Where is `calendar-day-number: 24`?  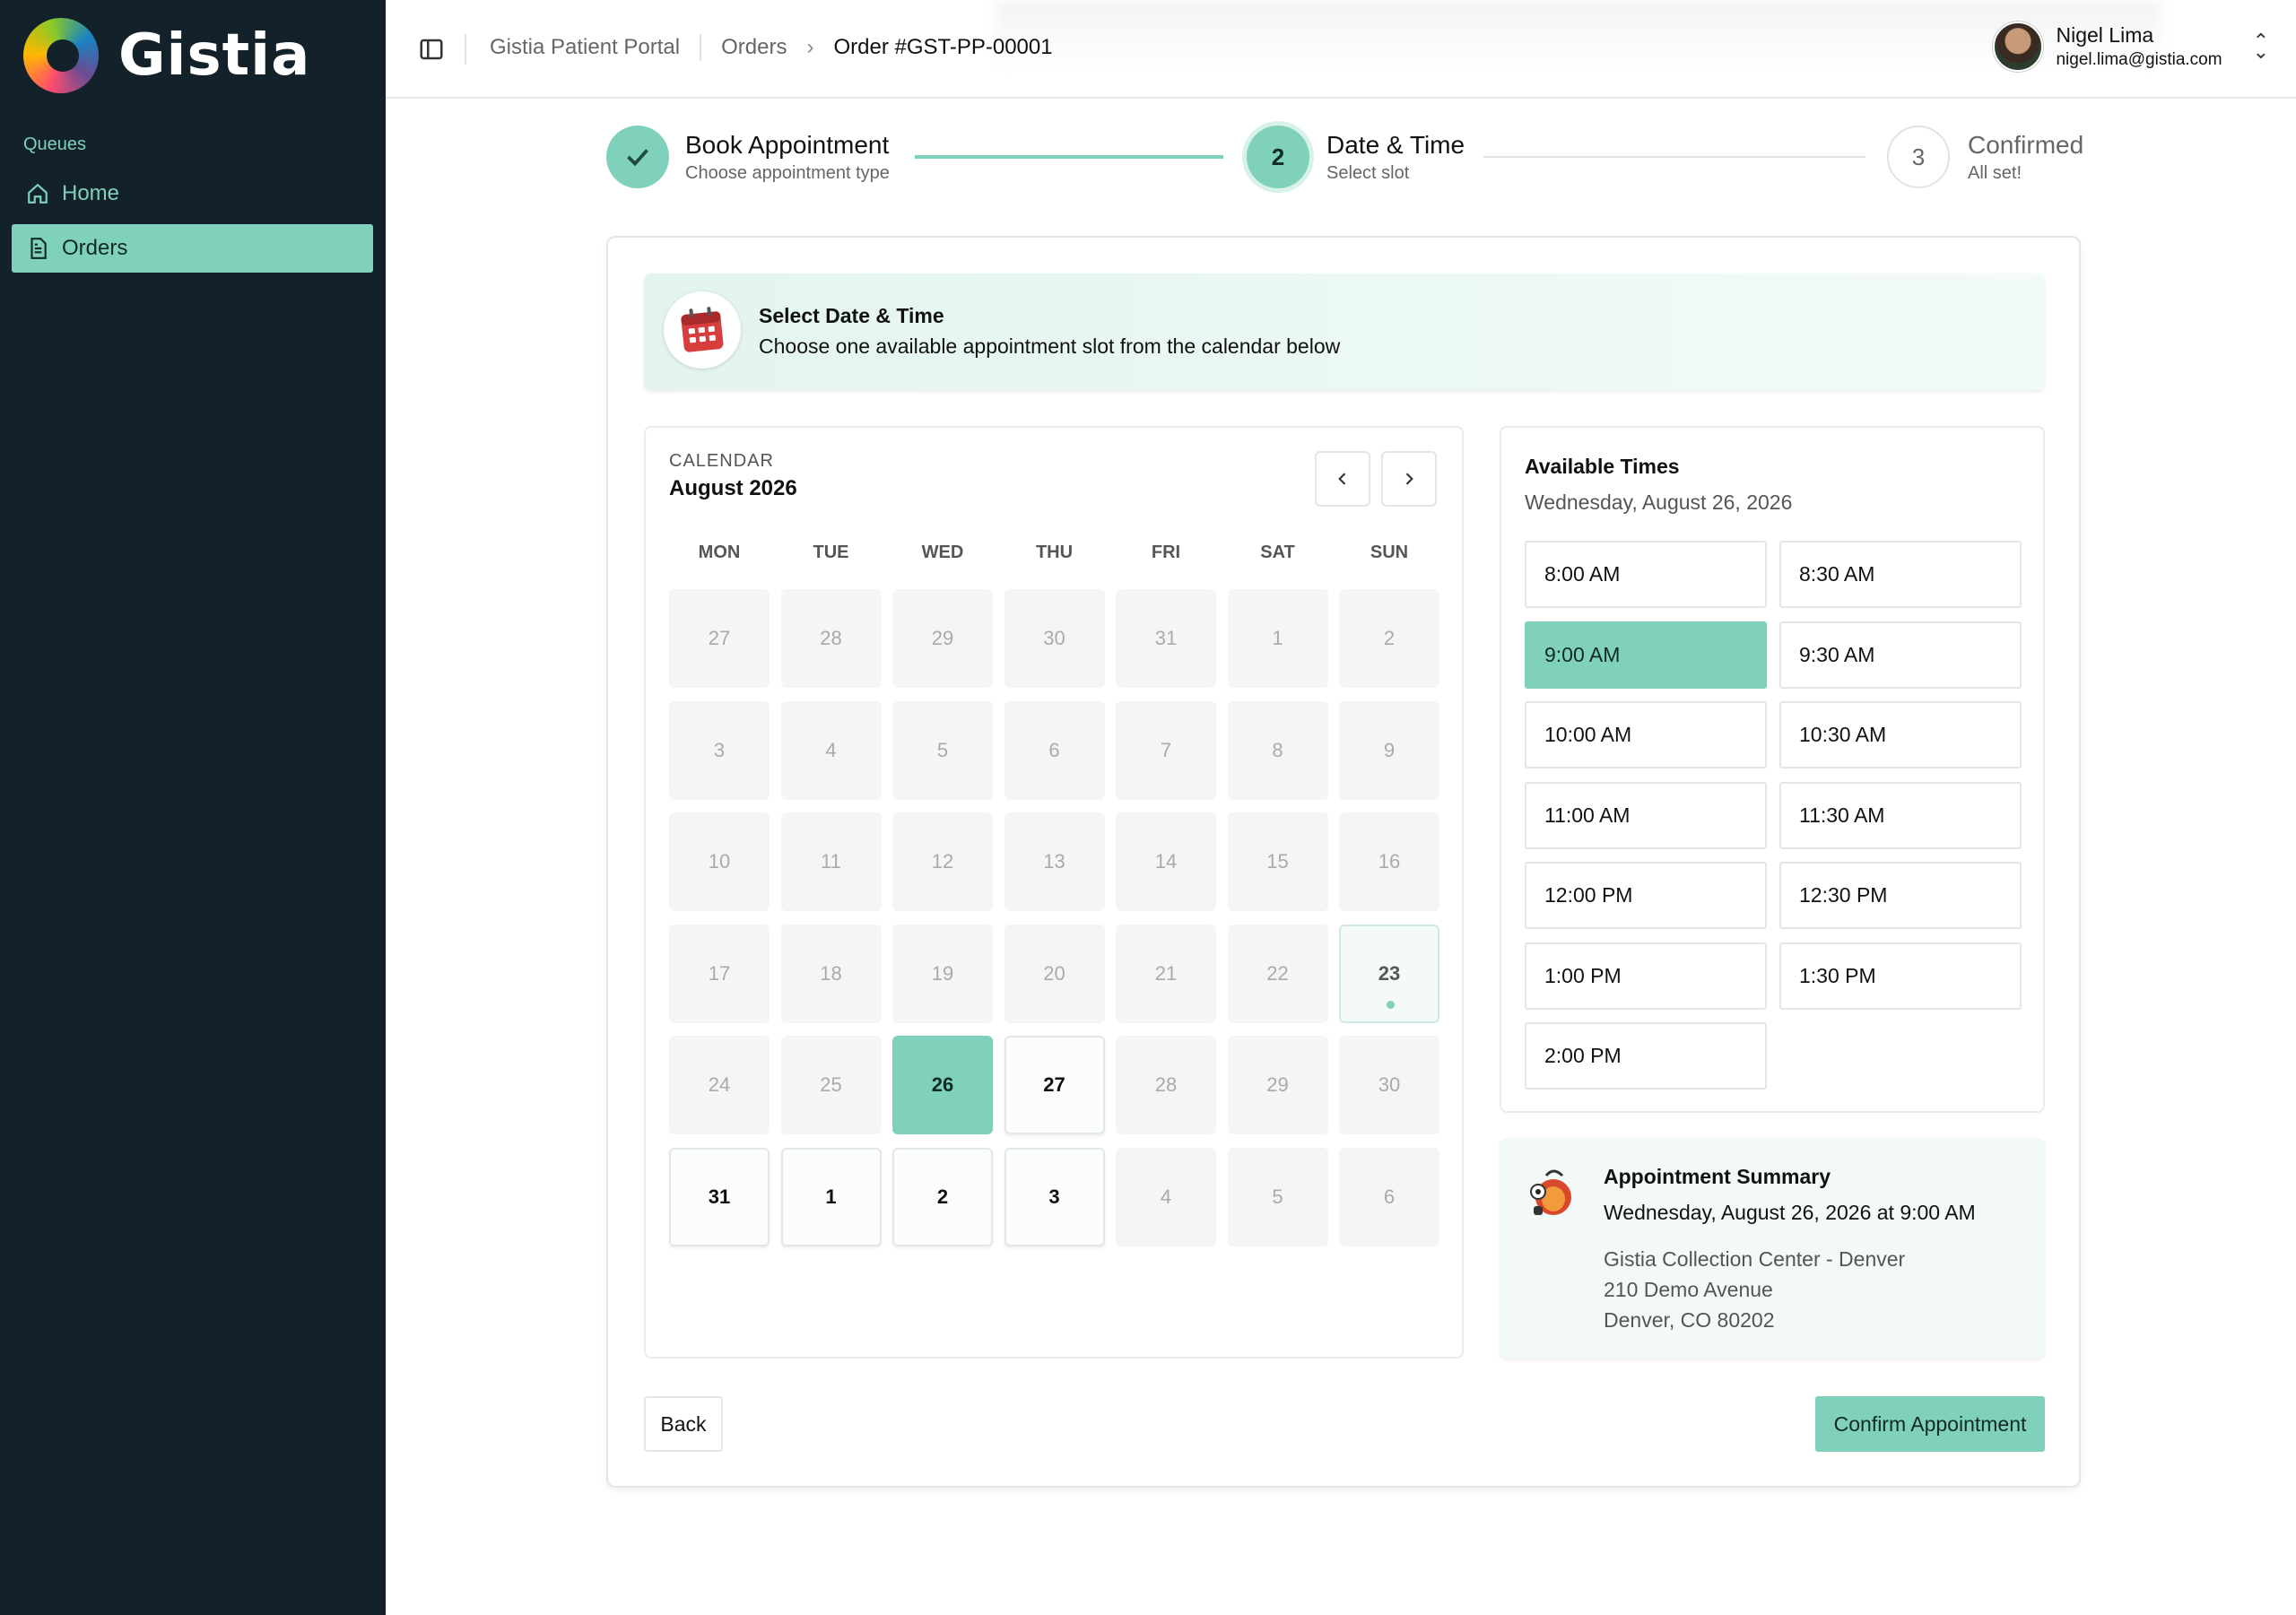 calendar-day-number: 24 is located at coordinates (719, 1084).